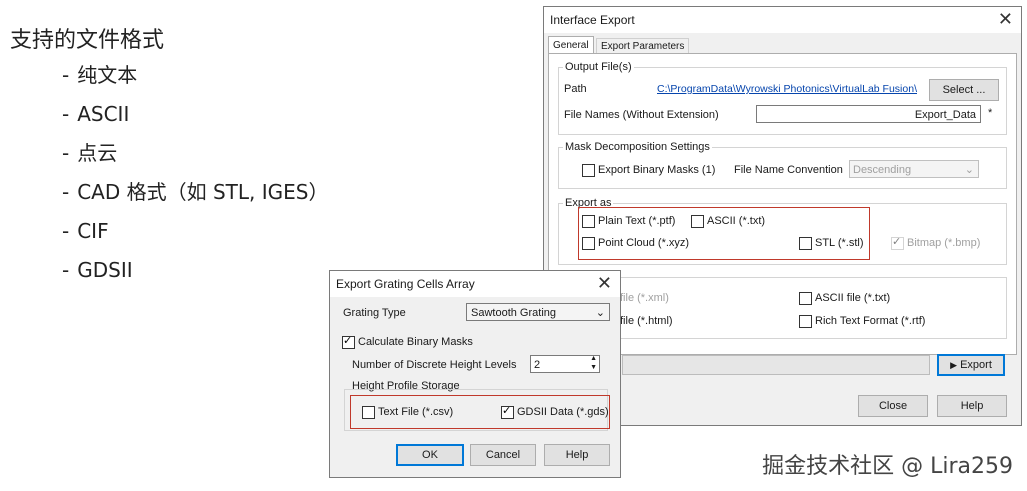 The height and width of the screenshot is (491, 1027). I want to click on grating-type-select: Sawtooth Grating ⌄, so click(538, 312).